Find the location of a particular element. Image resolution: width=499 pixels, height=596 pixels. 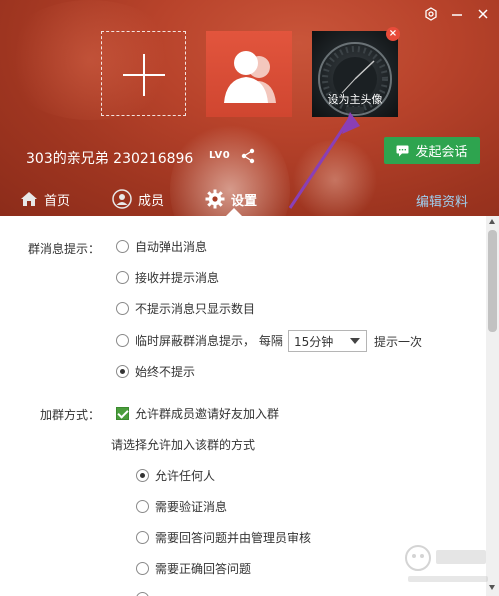

option-label: 允许任何人 is located at coordinates (185, 475).